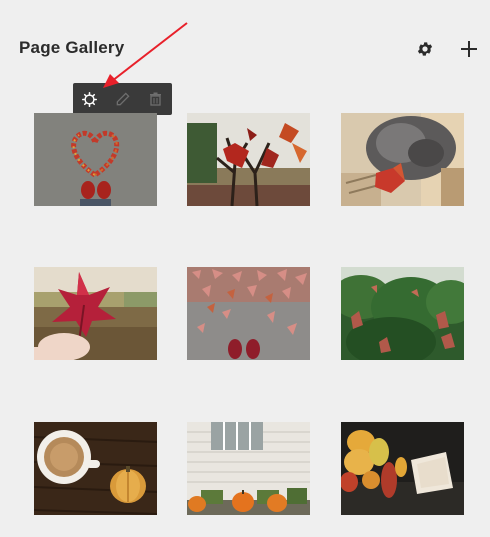  I want to click on gallery-image-pumpkins-by-white-house, so click(248, 468).